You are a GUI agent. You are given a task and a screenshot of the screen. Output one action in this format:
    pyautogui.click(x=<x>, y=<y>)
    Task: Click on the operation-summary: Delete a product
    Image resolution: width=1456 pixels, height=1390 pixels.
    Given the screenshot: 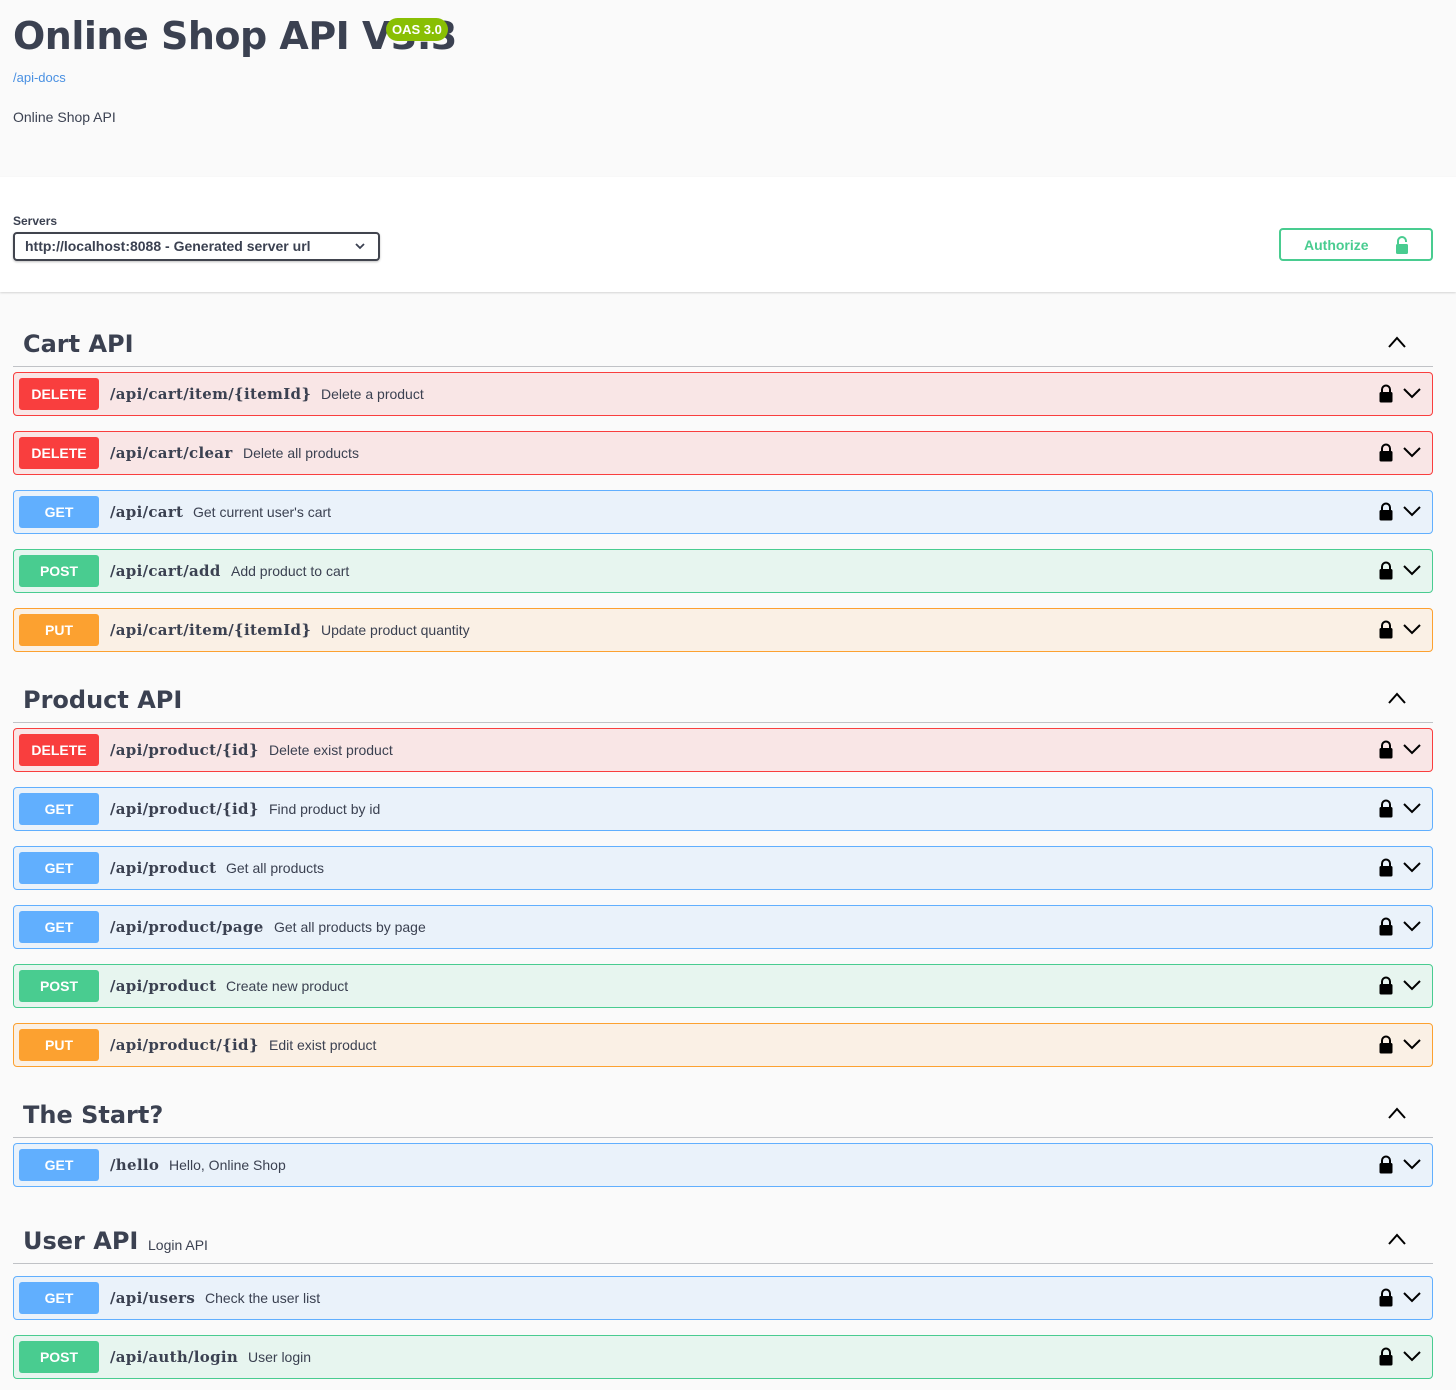 What is the action you would take?
    pyautogui.click(x=372, y=394)
    